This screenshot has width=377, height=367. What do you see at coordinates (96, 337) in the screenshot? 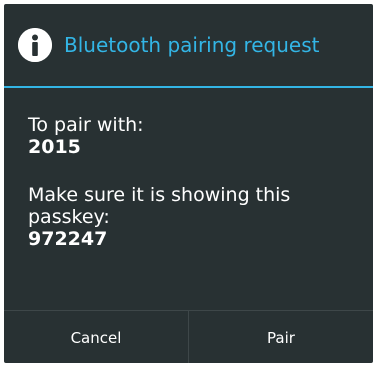
I see `cancel-button: Cancel` at bounding box center [96, 337].